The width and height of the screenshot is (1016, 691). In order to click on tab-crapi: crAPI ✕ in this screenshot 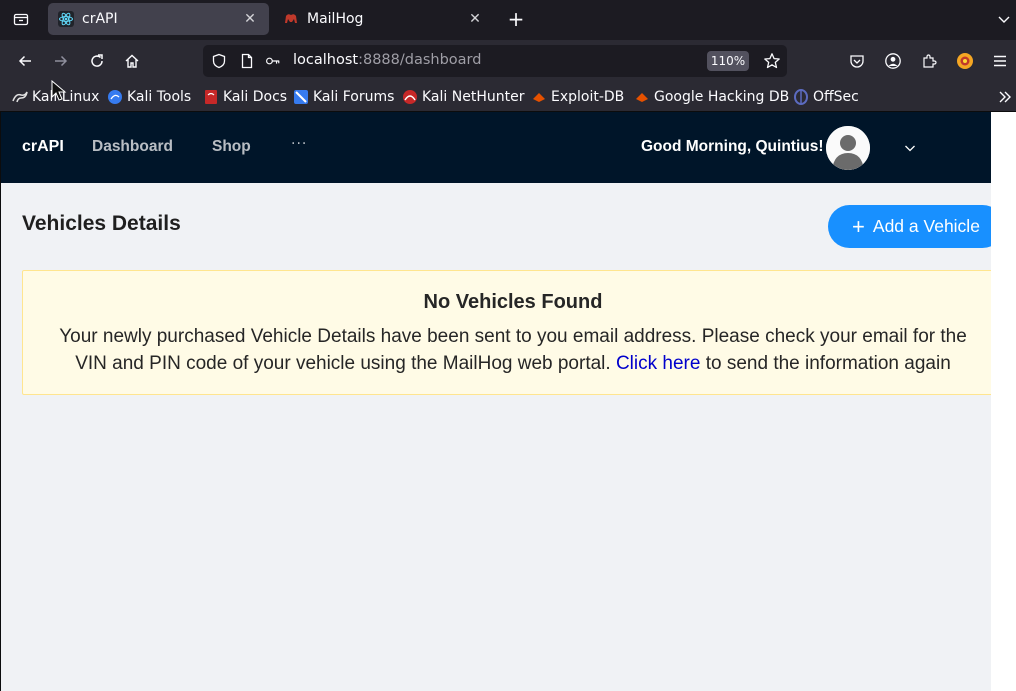, I will do `click(158, 19)`.